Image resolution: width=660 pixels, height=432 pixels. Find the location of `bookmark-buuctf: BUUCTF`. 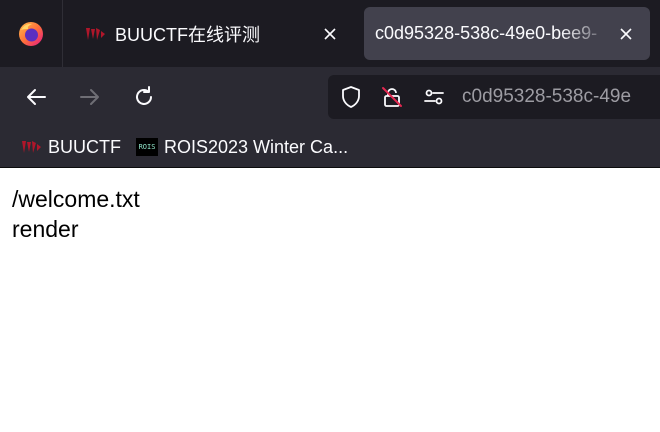

bookmark-buuctf: BUUCTF is located at coordinates (70, 147).